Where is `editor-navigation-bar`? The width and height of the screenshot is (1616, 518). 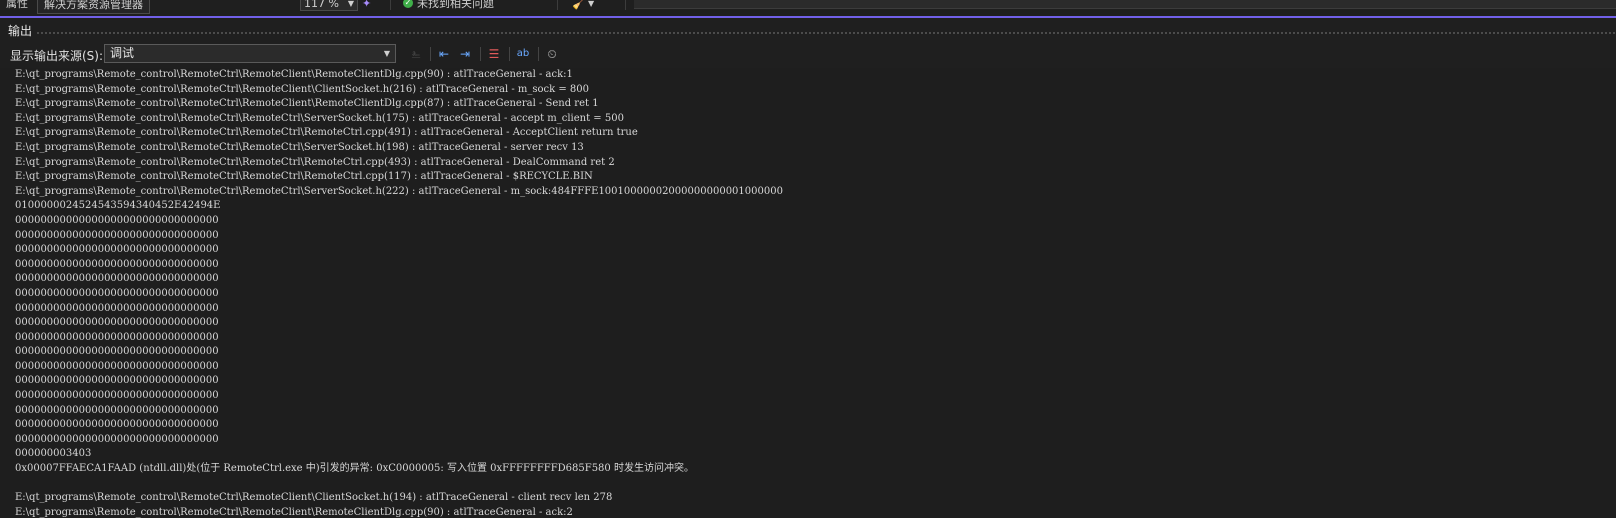 editor-navigation-bar is located at coordinates (1125, 4).